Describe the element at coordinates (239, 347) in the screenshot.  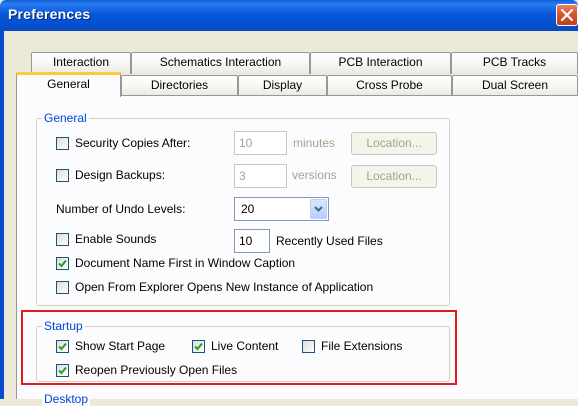
I see `annotation-highlight-box` at that location.